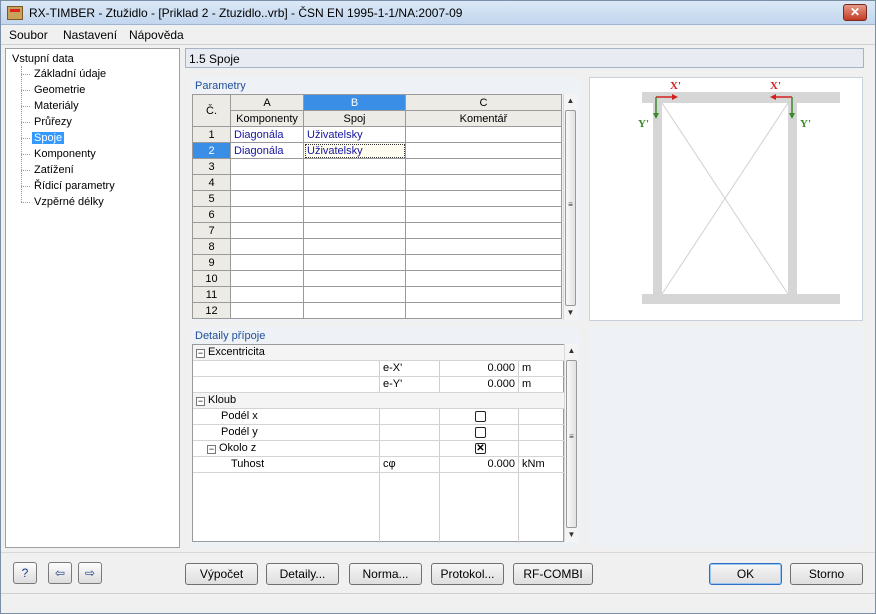  I want to click on group-excentricita: − Excentricita, so click(379, 353).